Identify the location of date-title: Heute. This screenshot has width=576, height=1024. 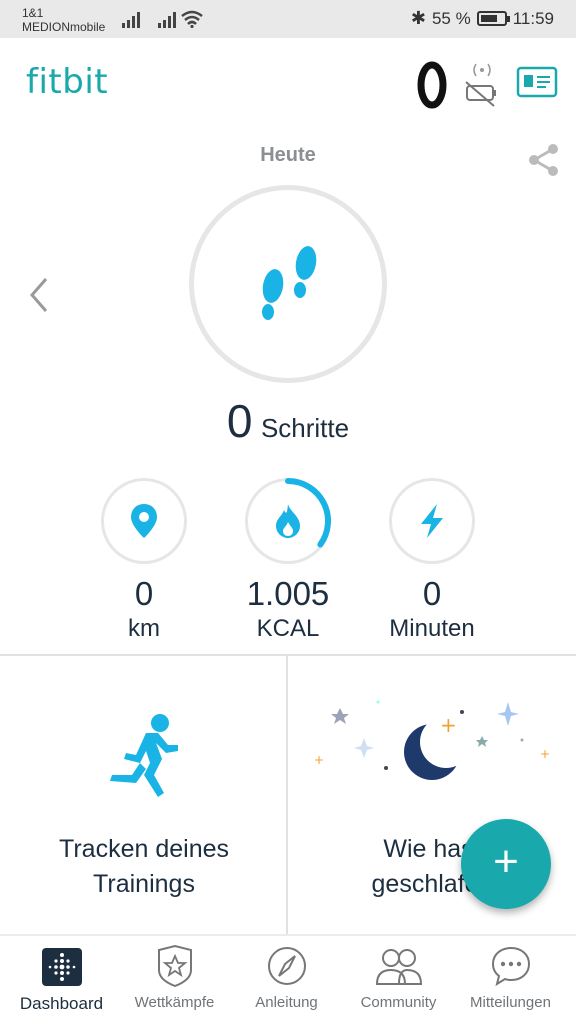
(288, 155).